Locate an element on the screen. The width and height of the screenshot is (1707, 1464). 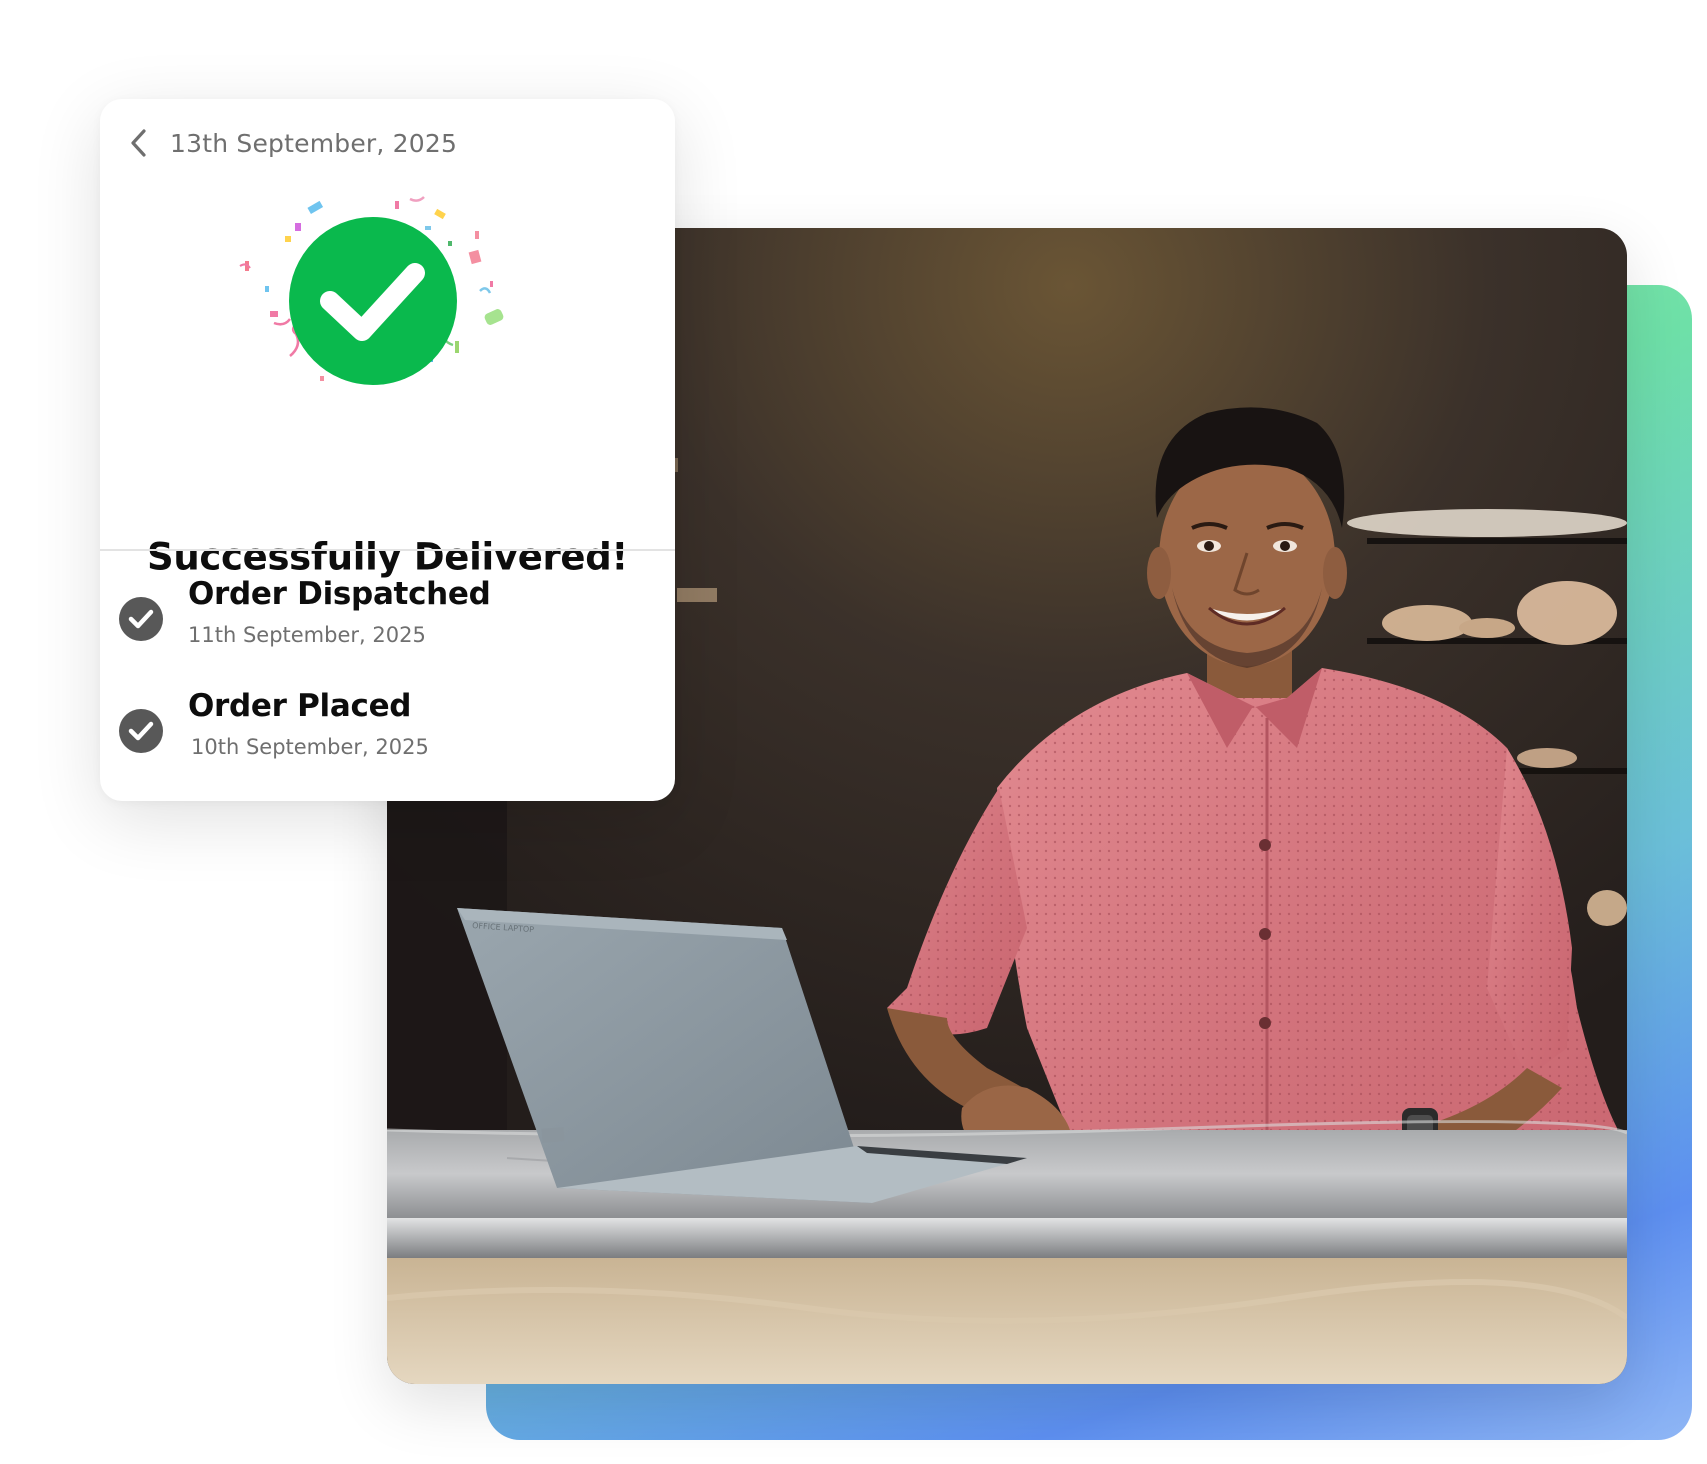
chevron-left-icon is located at coordinates (139, 143).